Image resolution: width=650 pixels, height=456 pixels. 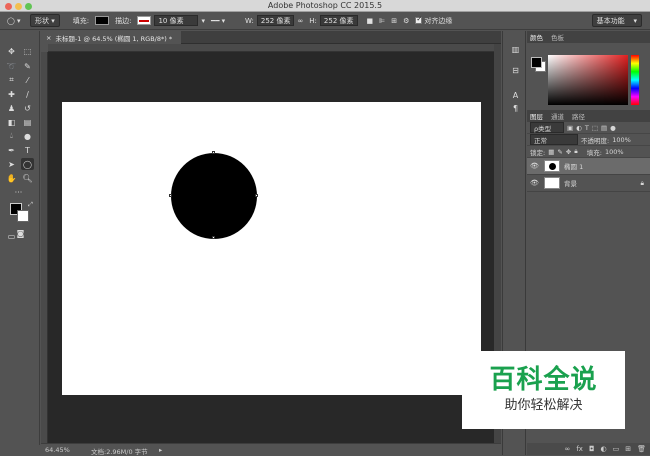 What do you see at coordinates (27, 94) in the screenshot?
I see `brush-tool-icon: ∕` at bounding box center [27, 94].